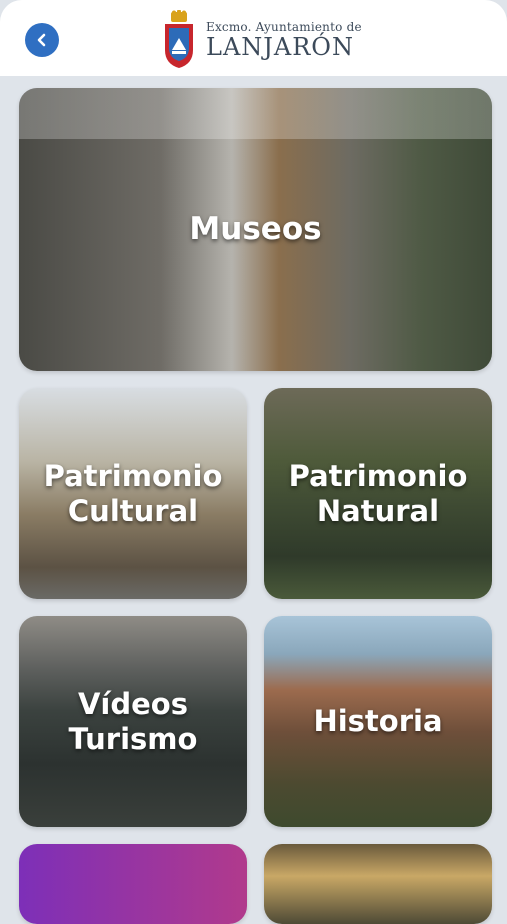 This screenshot has height=924, width=507. I want to click on tile-label: Vídeos Turismo, so click(133, 721).